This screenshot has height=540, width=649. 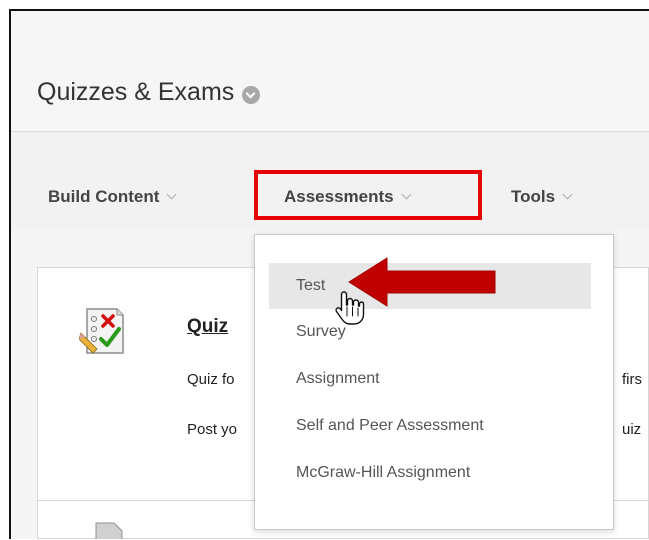 I want to click on menu-item-self-and-peer-assessment: Self and Peer Assessment, so click(x=430, y=426).